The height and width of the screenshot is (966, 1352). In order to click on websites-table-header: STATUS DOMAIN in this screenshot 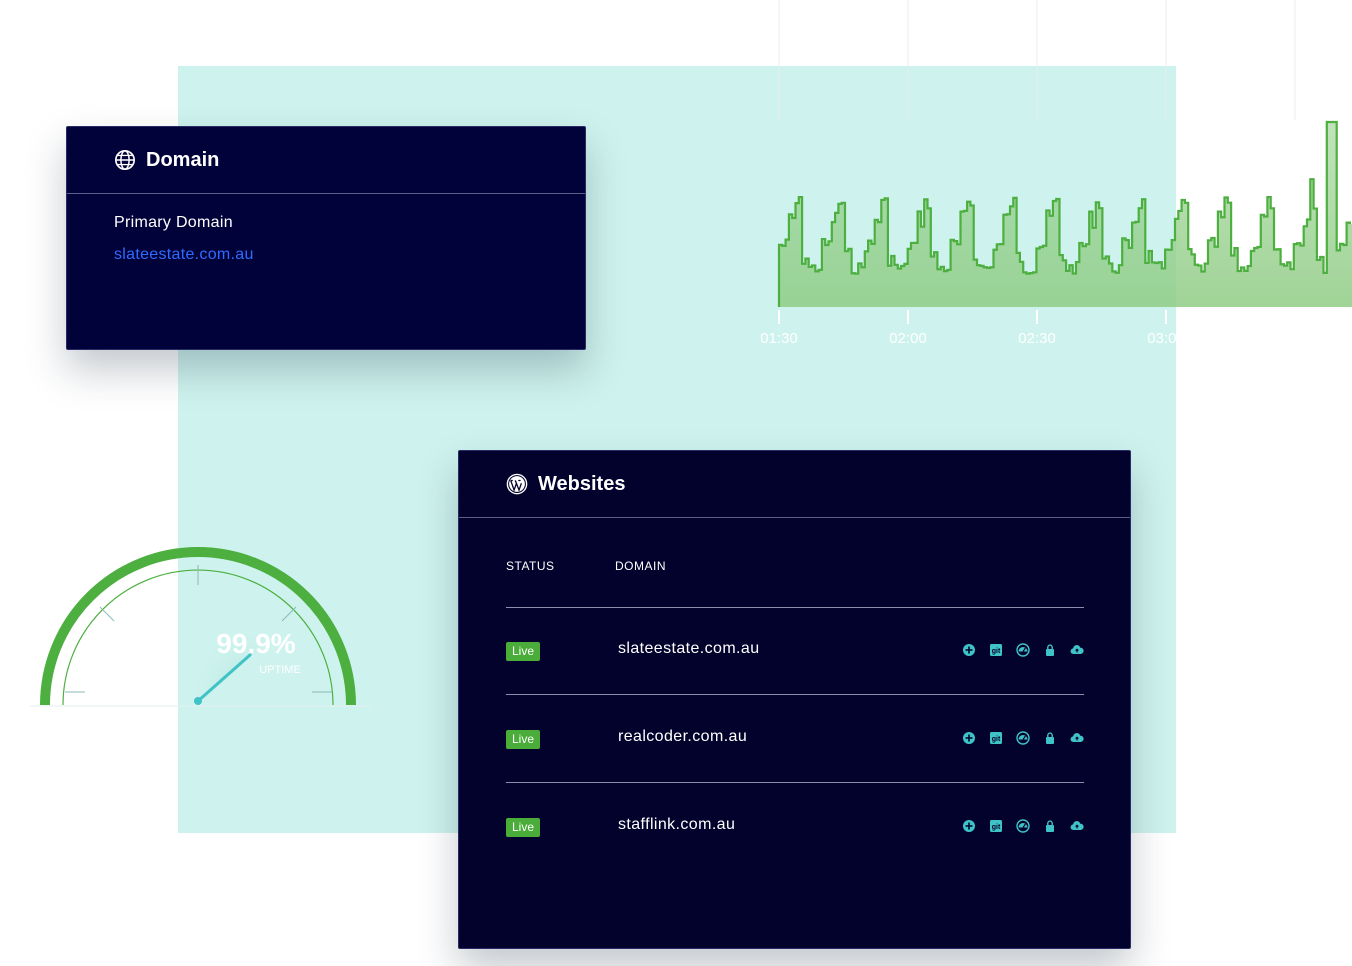, I will do `click(795, 583)`.